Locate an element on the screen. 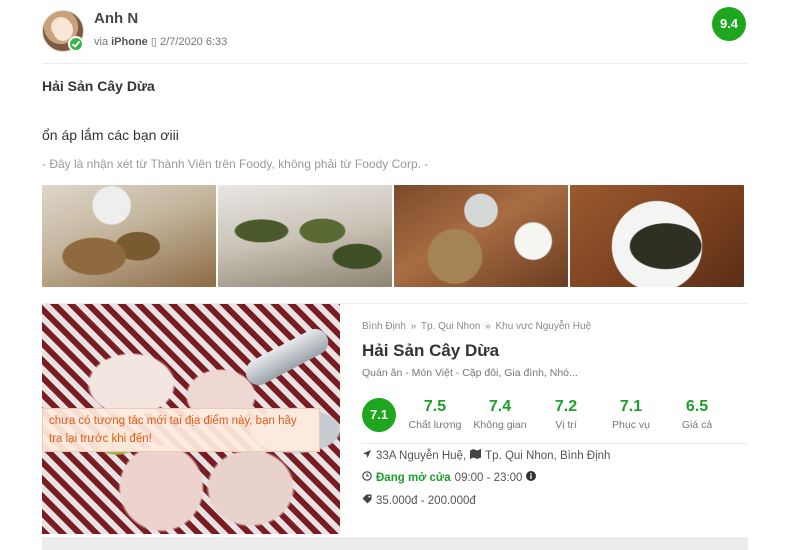  city-text: Tp. Qui Nhon, Bình Định is located at coordinates (548, 455).